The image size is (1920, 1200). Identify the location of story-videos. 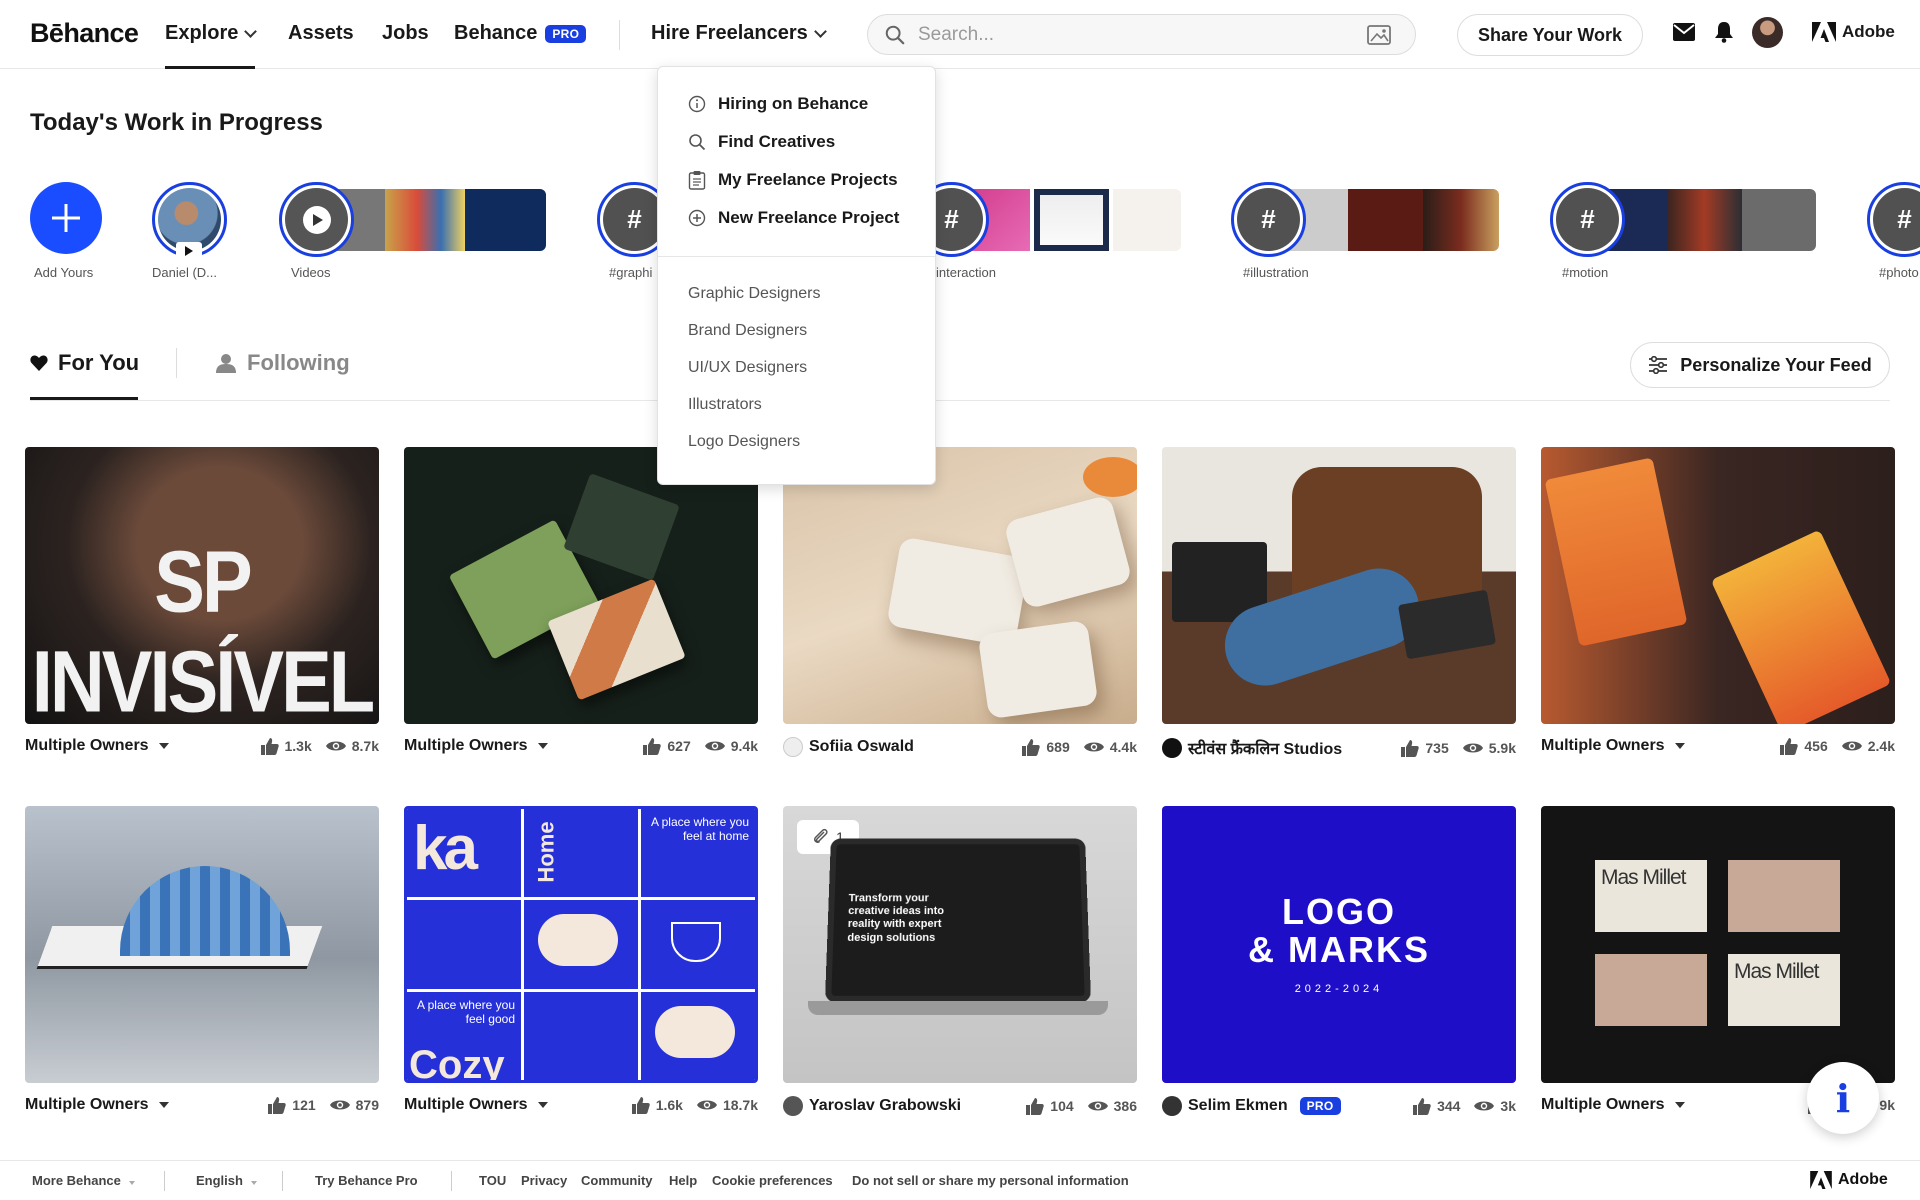
(316, 219).